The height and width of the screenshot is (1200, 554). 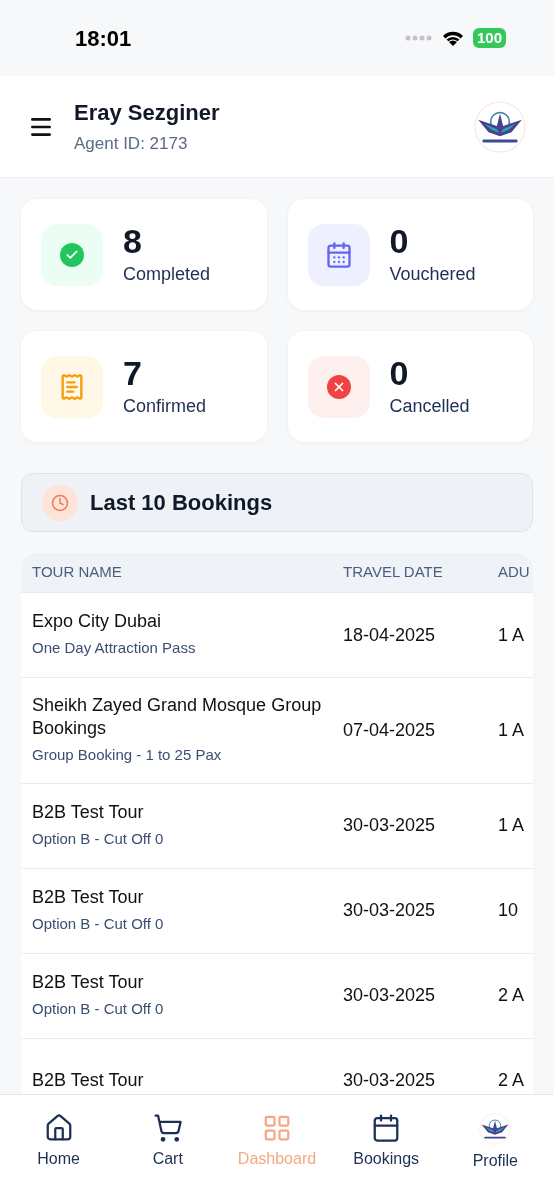 What do you see at coordinates (390, 635) in the screenshot?
I see `travel-date: 18-04-2025` at bounding box center [390, 635].